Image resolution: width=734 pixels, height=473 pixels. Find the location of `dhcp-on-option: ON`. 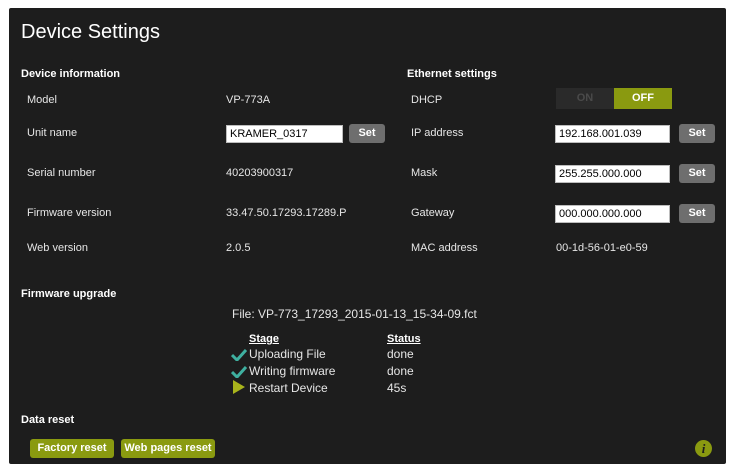

dhcp-on-option: ON is located at coordinates (585, 98).